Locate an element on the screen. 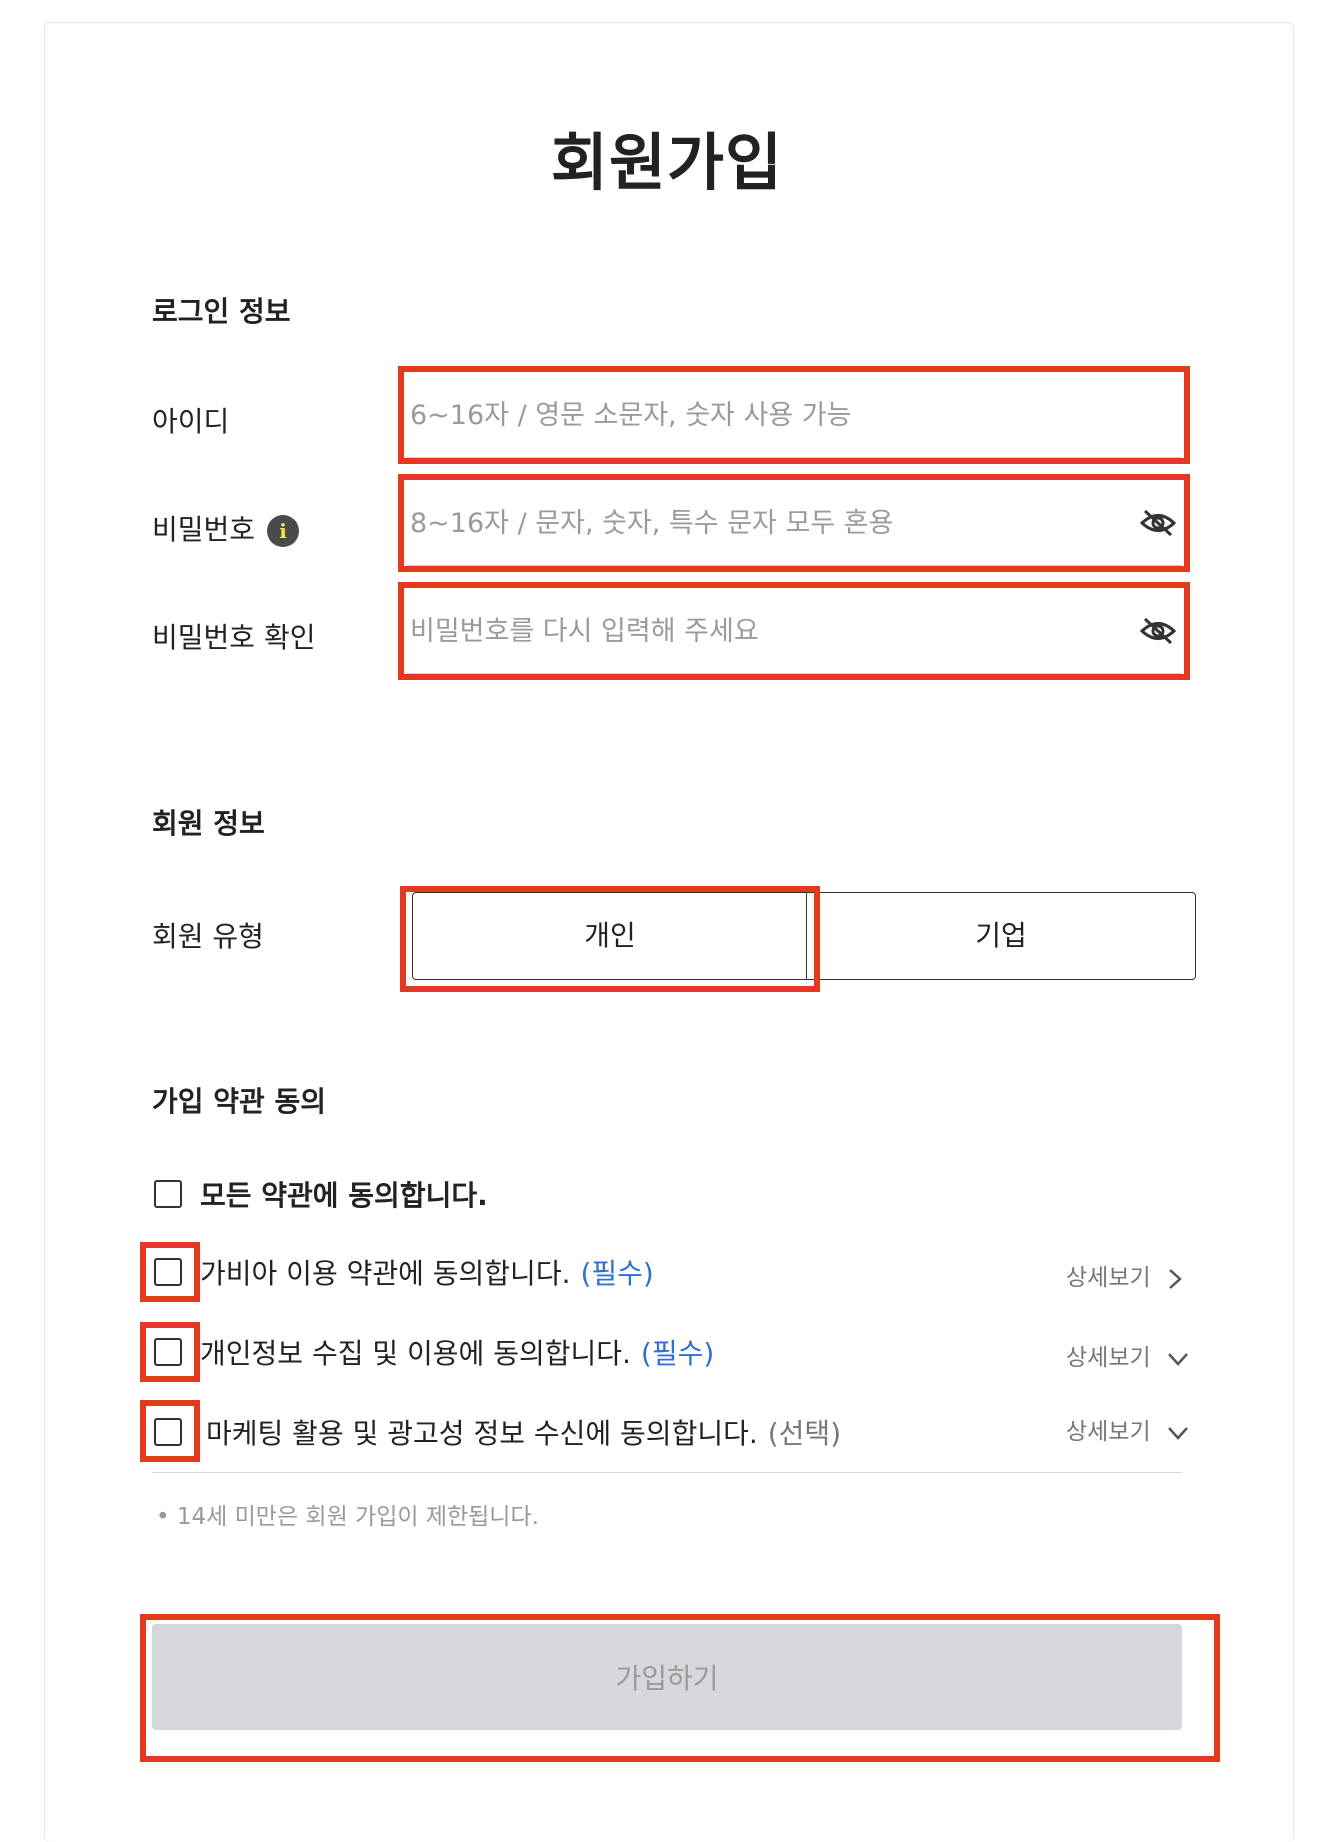 The width and height of the screenshot is (1334, 1842). password-underline is located at coordinates (794, 565).